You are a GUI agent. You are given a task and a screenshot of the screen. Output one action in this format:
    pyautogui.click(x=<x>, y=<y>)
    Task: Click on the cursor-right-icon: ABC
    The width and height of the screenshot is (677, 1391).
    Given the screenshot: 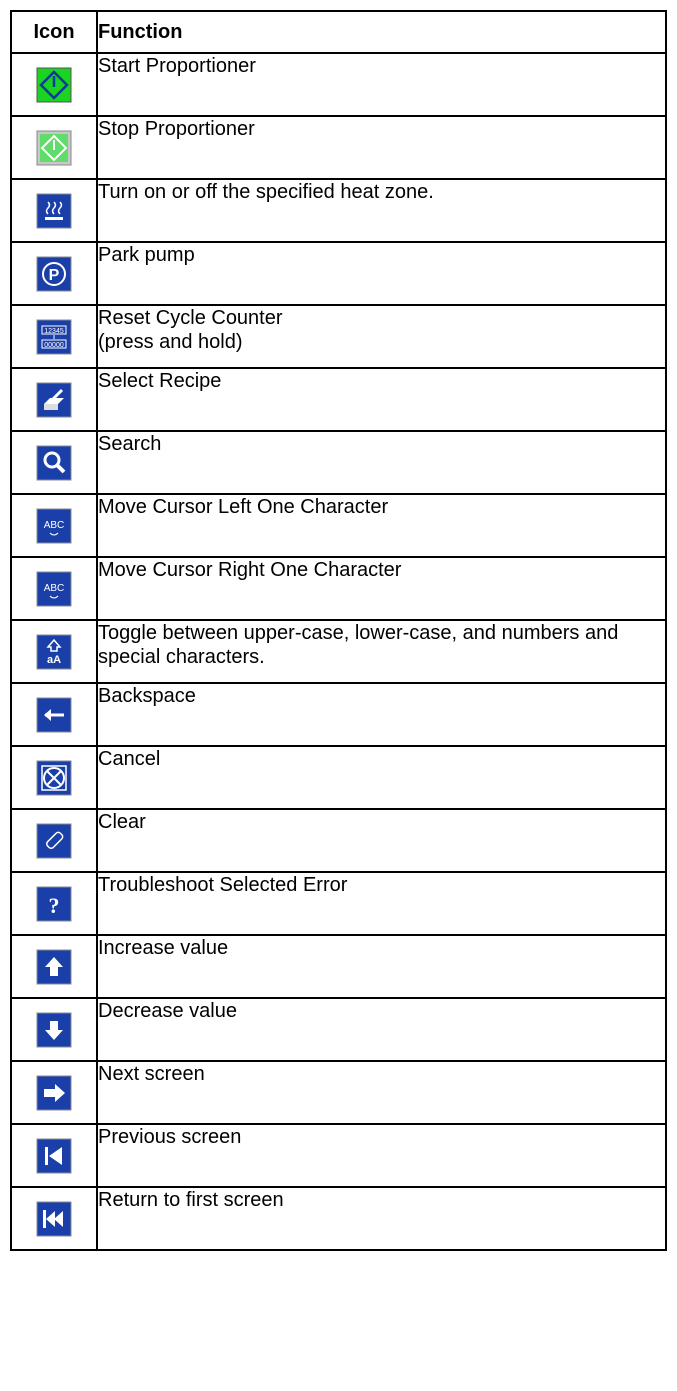 What is the action you would take?
    pyautogui.click(x=54, y=589)
    